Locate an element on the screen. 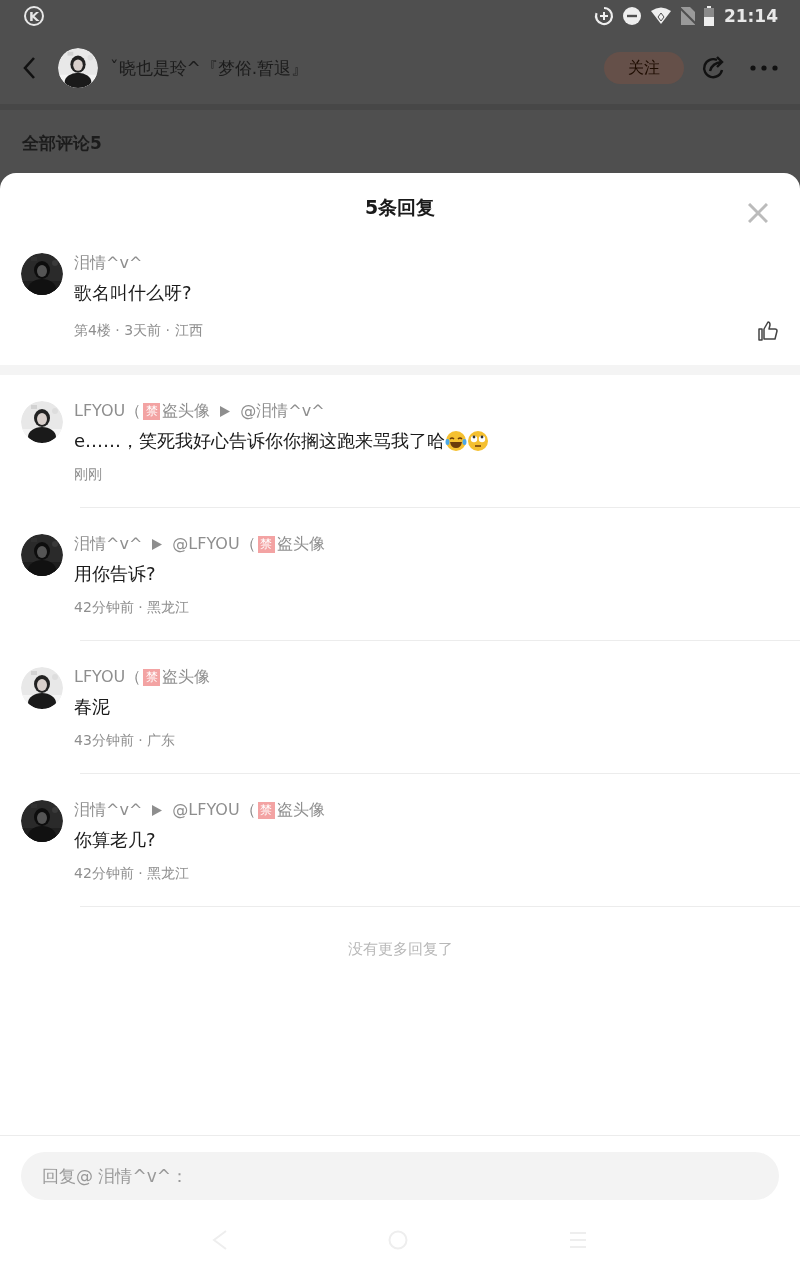  app-badge: K is located at coordinates (34, 16).